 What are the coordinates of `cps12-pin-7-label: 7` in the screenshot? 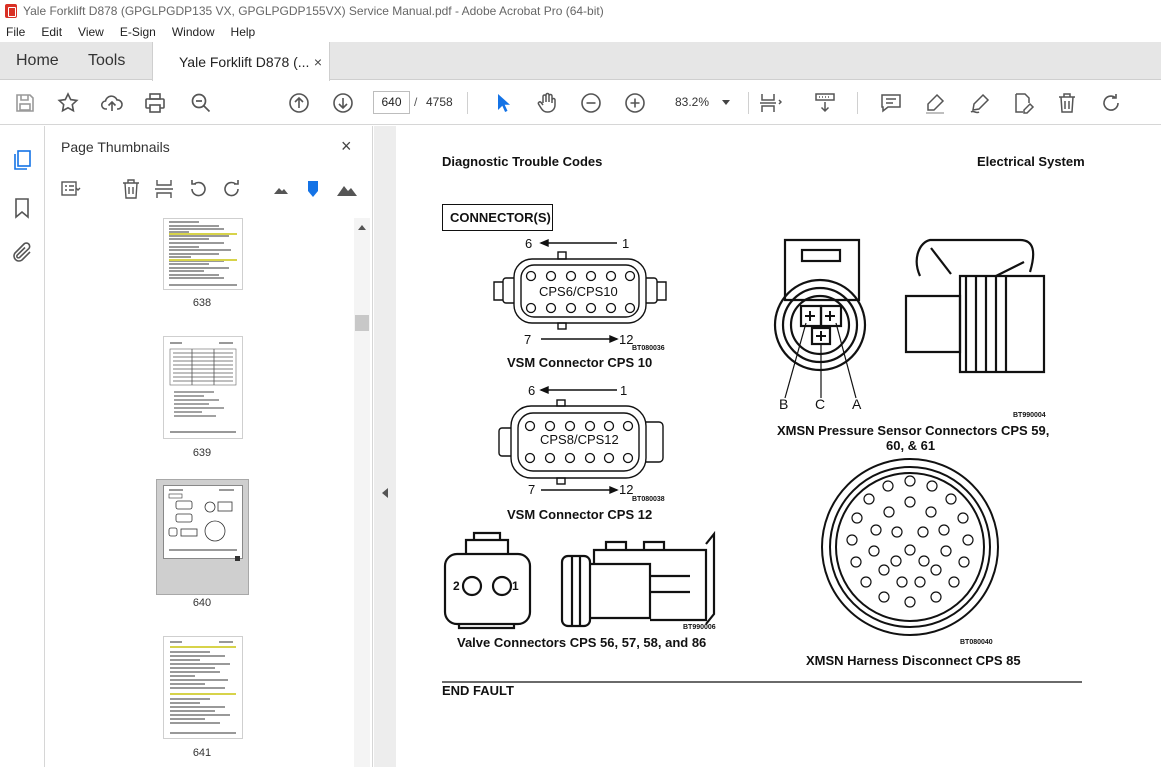 It's located at (532, 489).